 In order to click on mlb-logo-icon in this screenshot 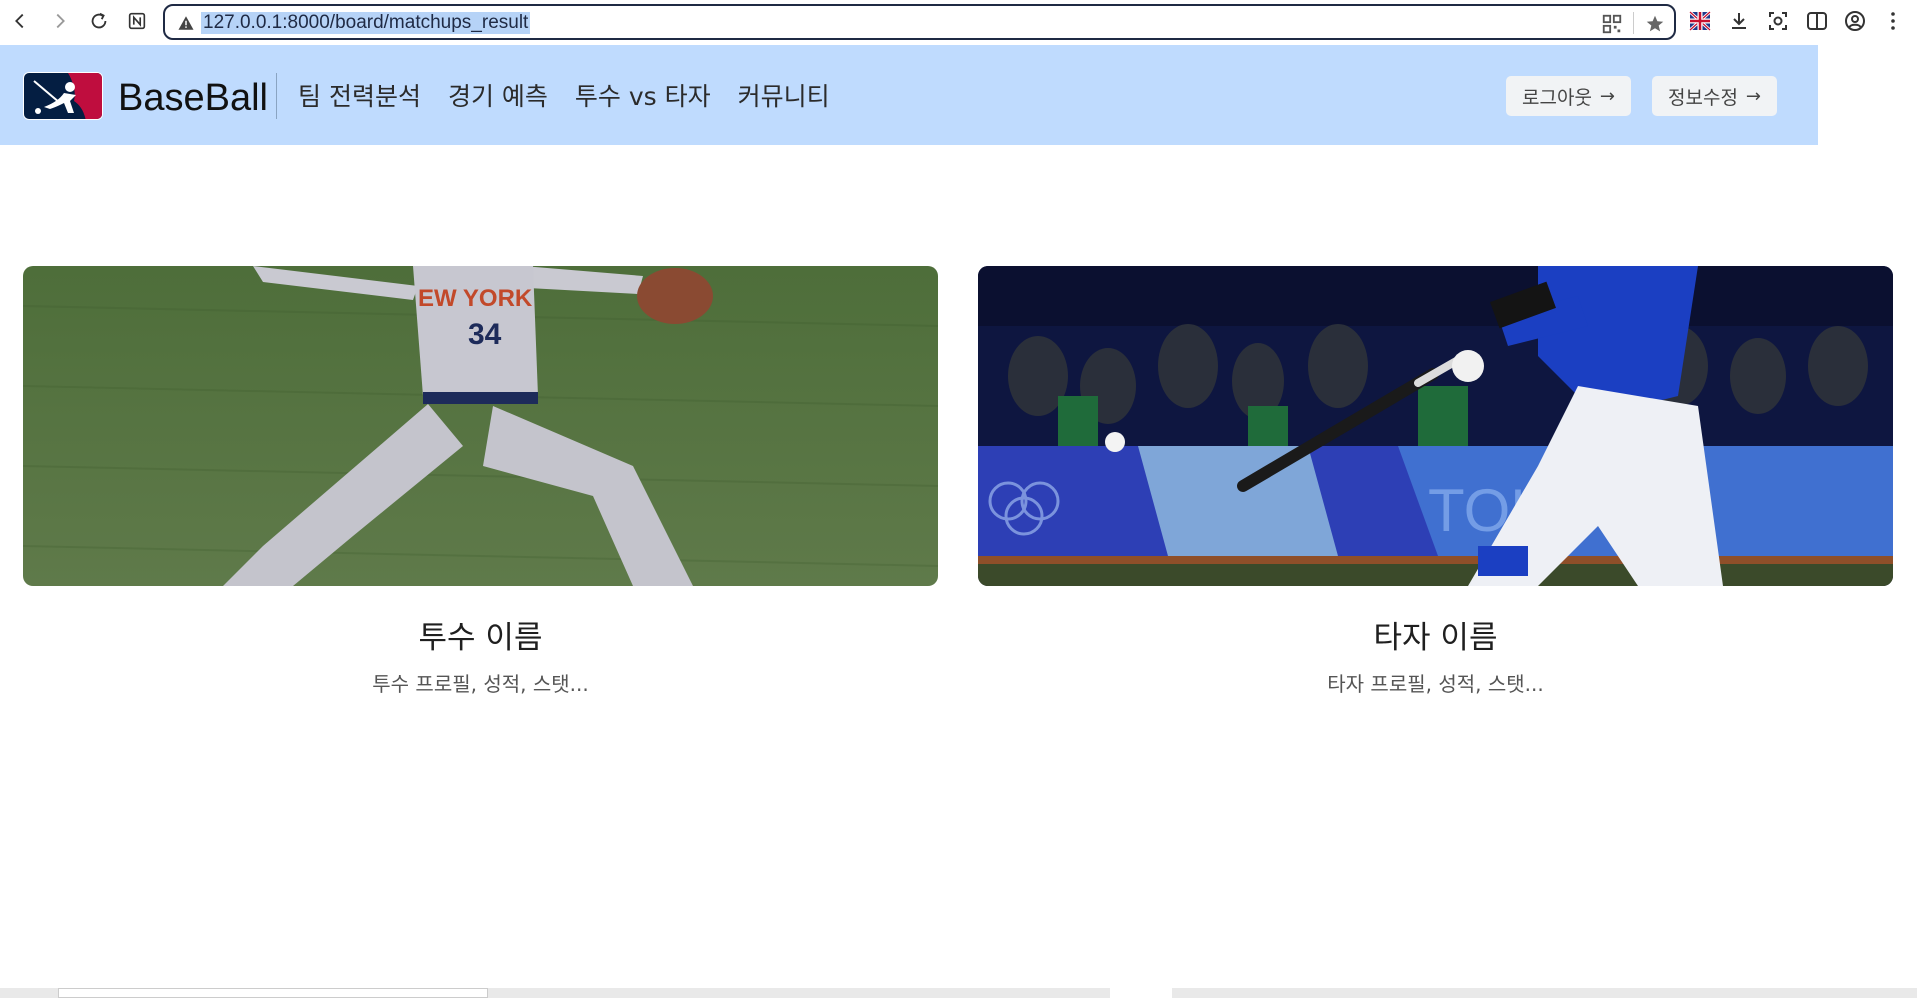, I will do `click(63, 96)`.